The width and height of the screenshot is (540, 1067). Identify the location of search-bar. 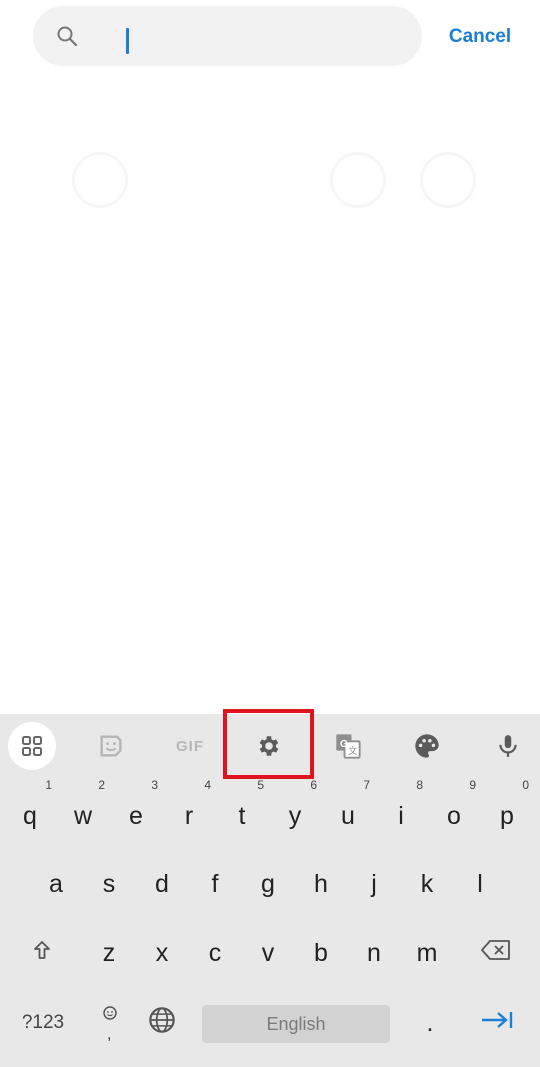
(227, 36).